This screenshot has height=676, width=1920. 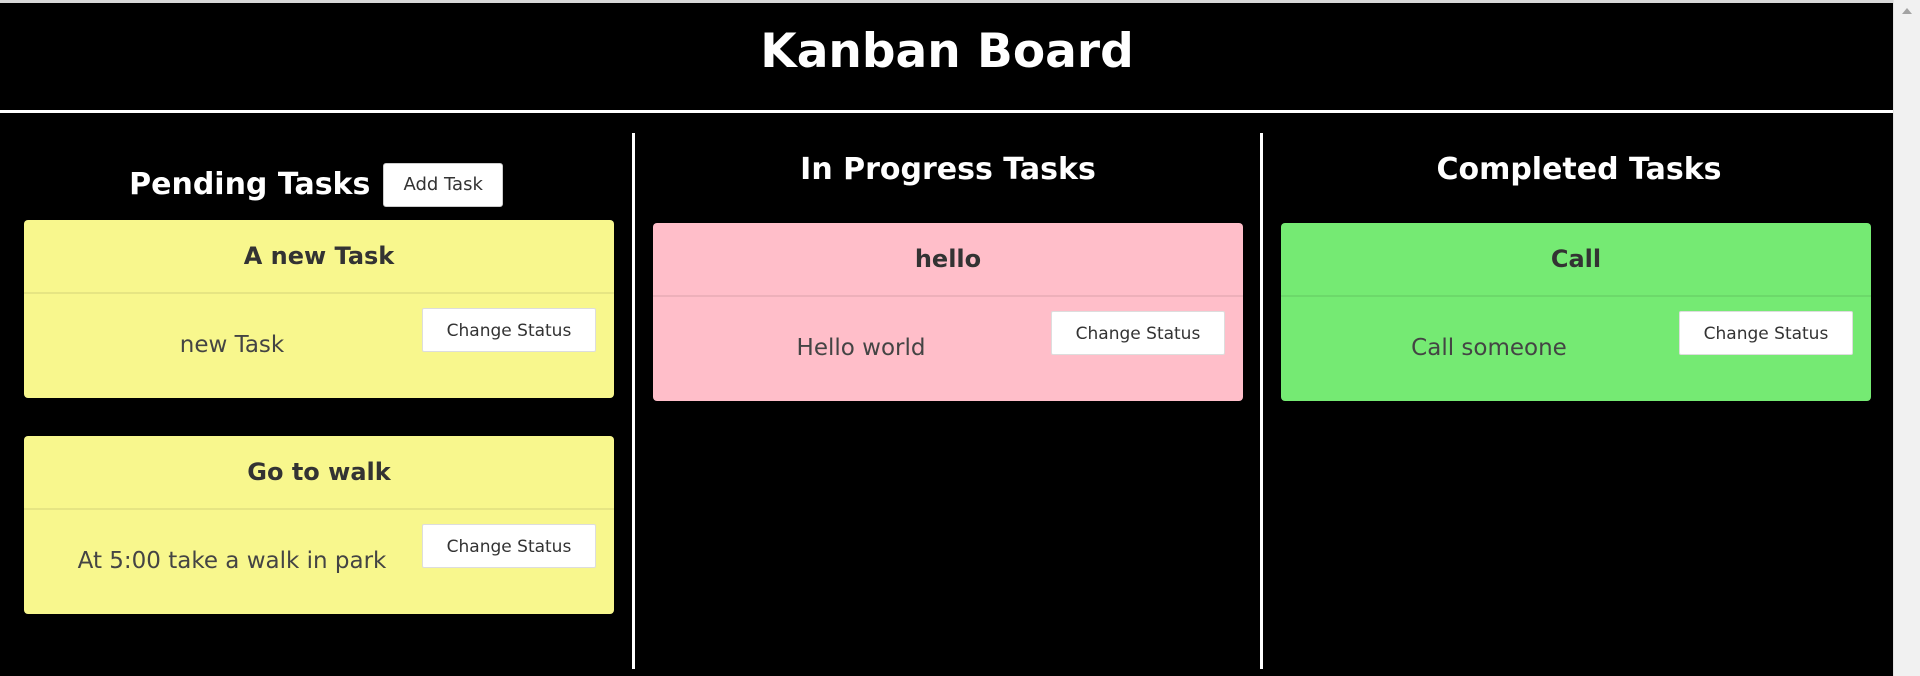 I want to click on task-card-title: A new Task, so click(x=319, y=257).